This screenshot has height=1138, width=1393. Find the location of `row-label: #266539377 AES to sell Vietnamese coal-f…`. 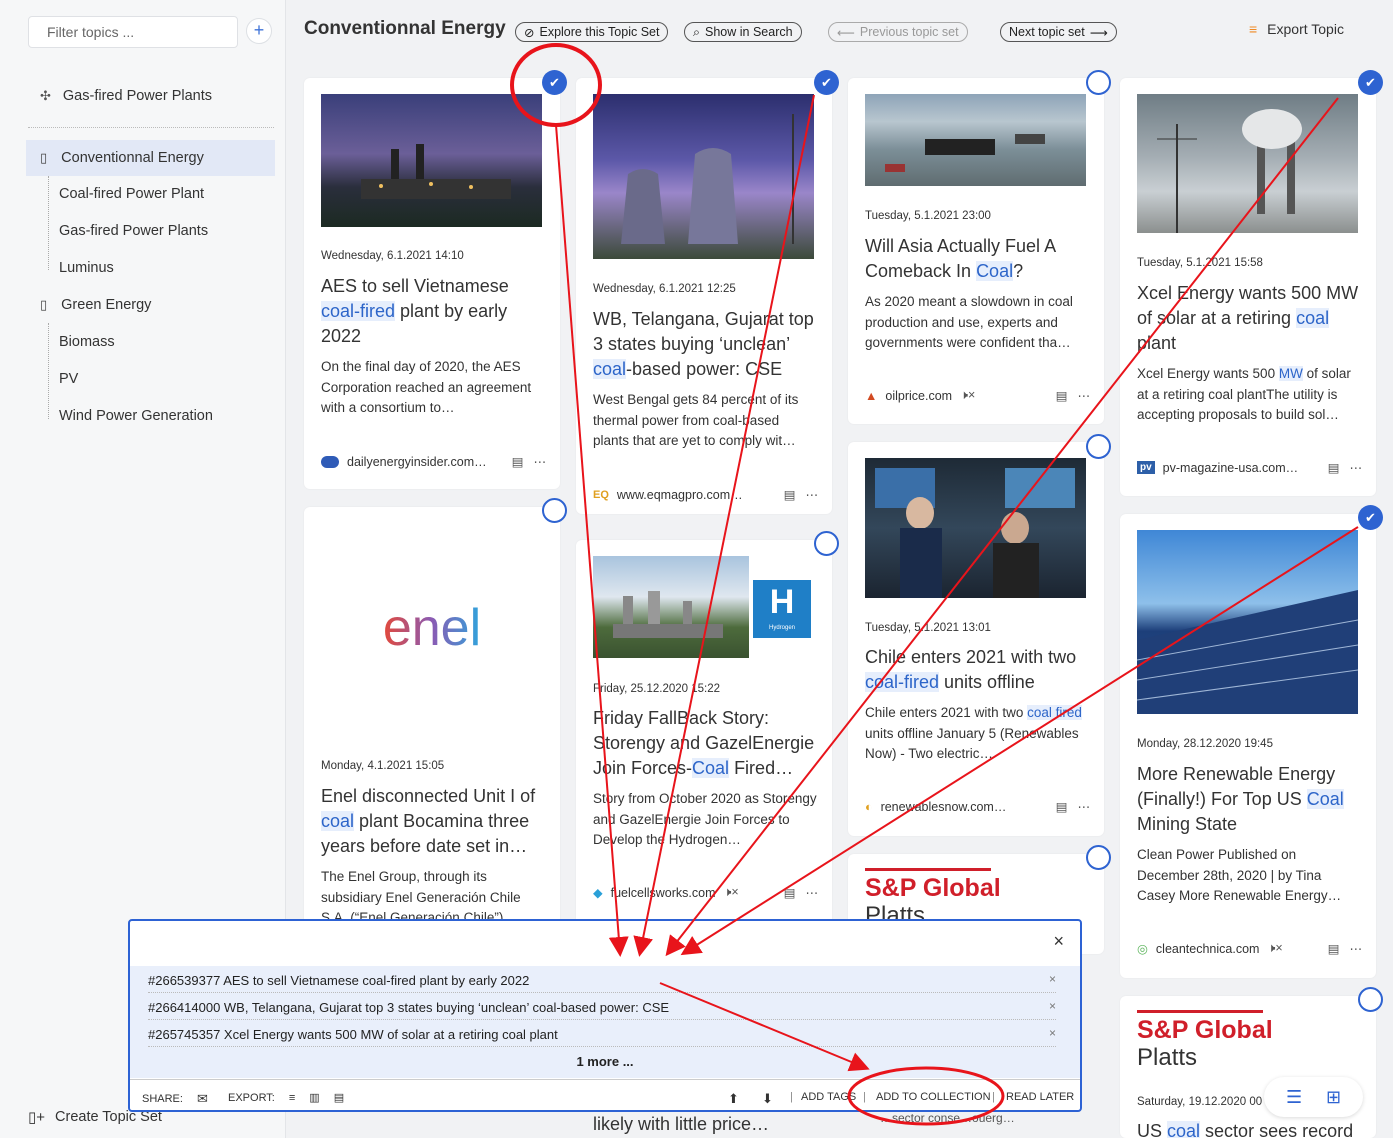

row-label: #266539377 AES to sell Vietnamese coal-f… is located at coordinates (339, 980).